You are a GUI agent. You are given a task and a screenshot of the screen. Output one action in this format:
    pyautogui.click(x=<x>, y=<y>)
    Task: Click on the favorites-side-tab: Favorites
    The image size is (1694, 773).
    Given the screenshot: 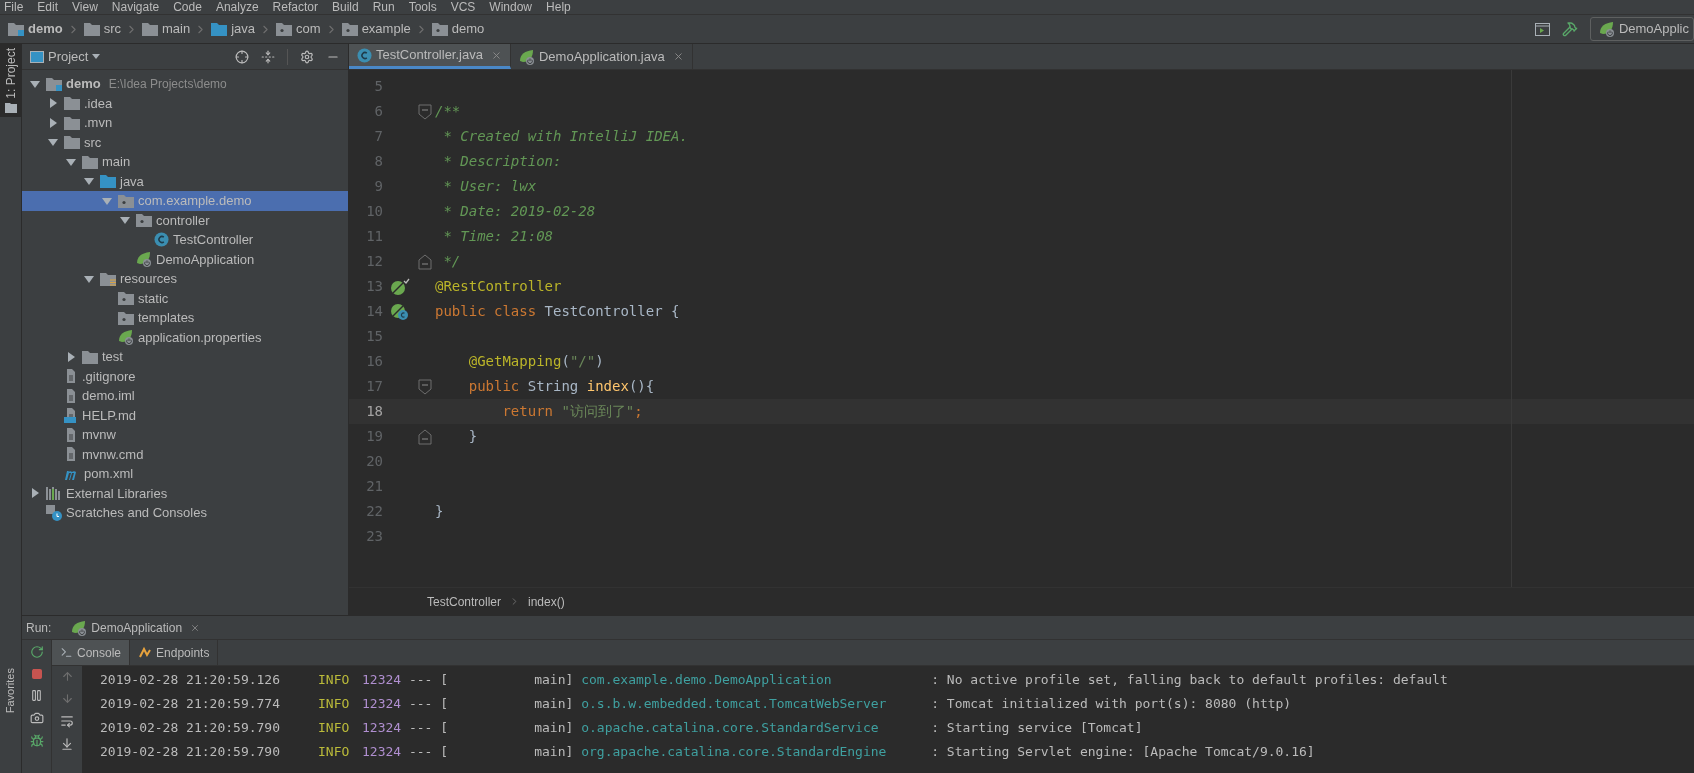 What is the action you would take?
    pyautogui.click(x=10, y=690)
    